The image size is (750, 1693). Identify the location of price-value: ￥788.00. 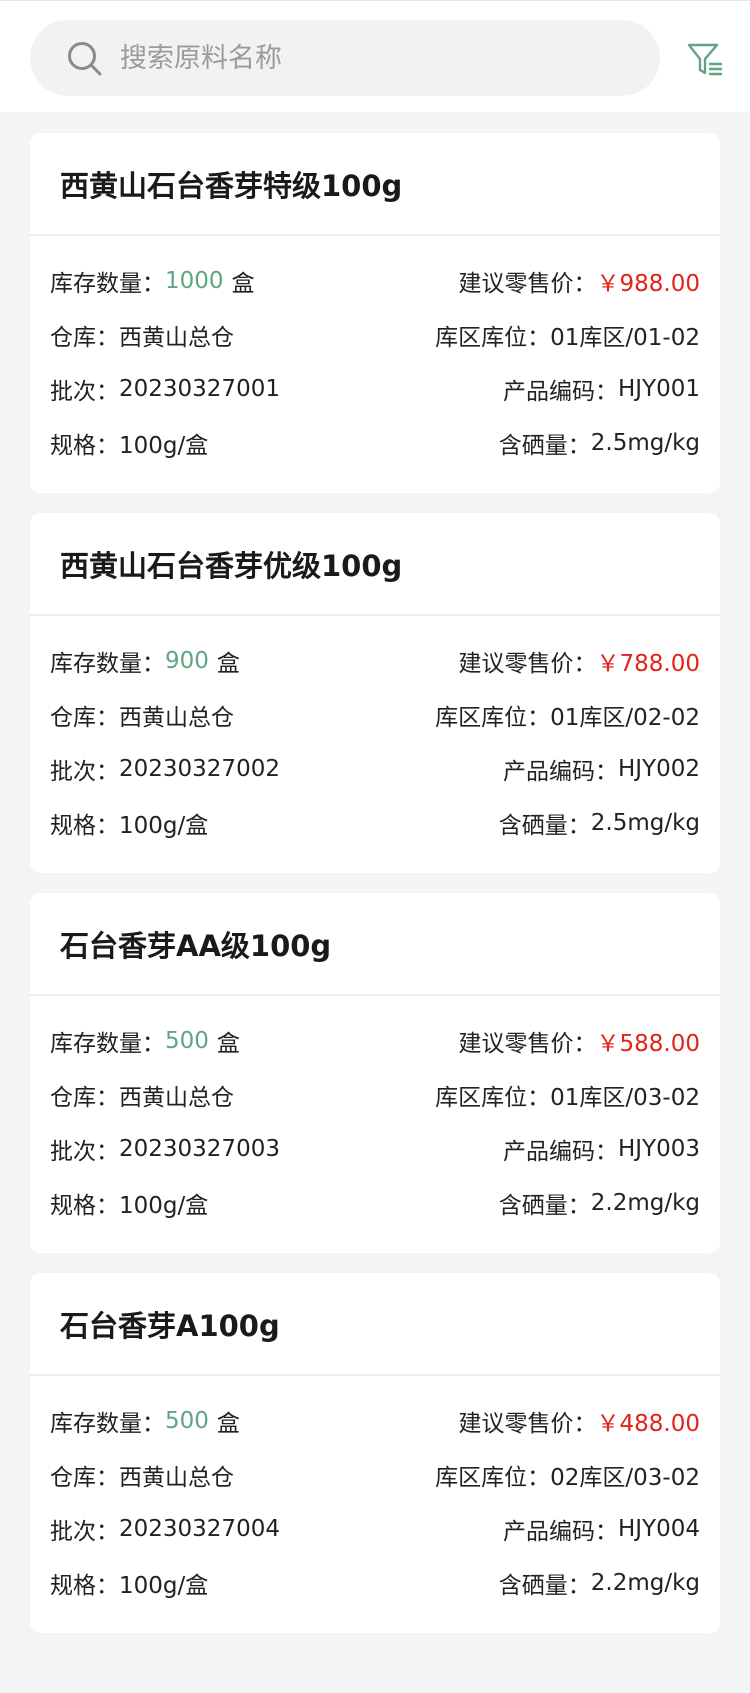
(648, 664).